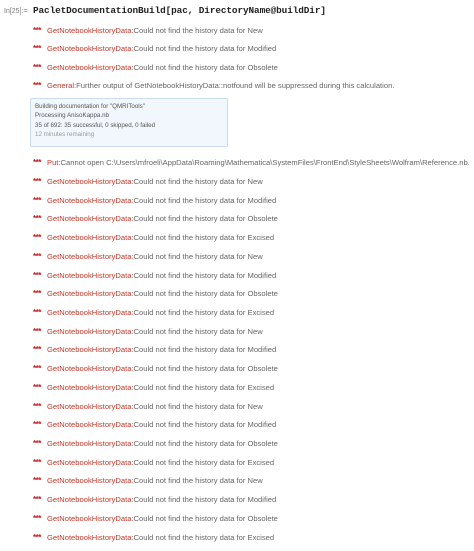  What do you see at coordinates (72, 116) in the screenshot?
I see `progress-current-file: Processing AnisoKappa.nb` at bounding box center [72, 116].